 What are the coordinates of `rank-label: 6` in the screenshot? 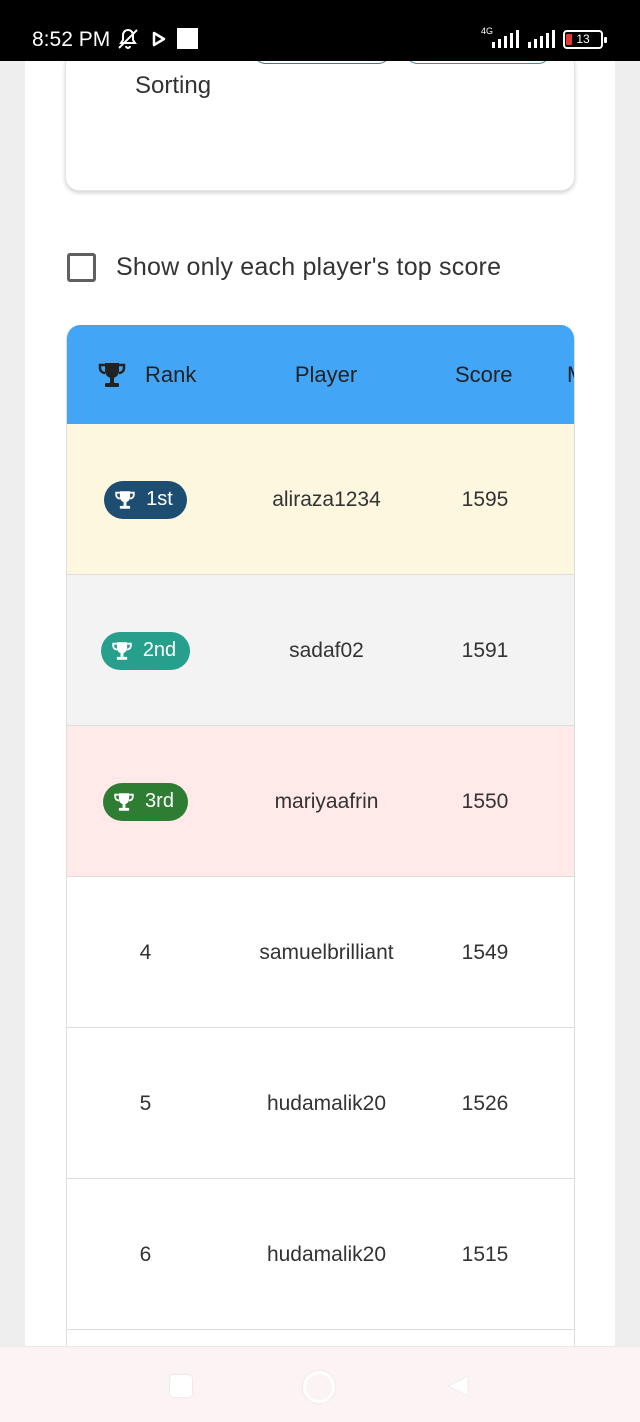 It's located at (145, 1254).